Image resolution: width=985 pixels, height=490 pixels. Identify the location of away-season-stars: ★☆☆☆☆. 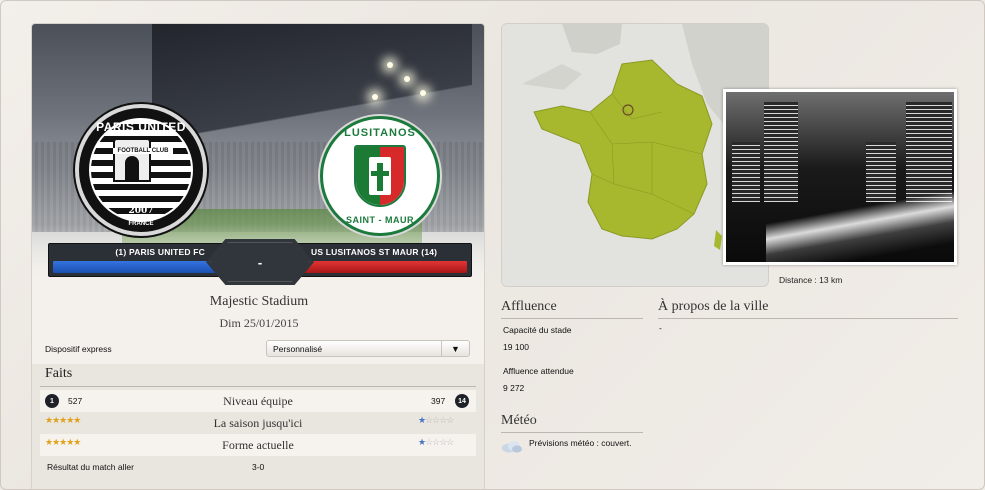
(436, 420).